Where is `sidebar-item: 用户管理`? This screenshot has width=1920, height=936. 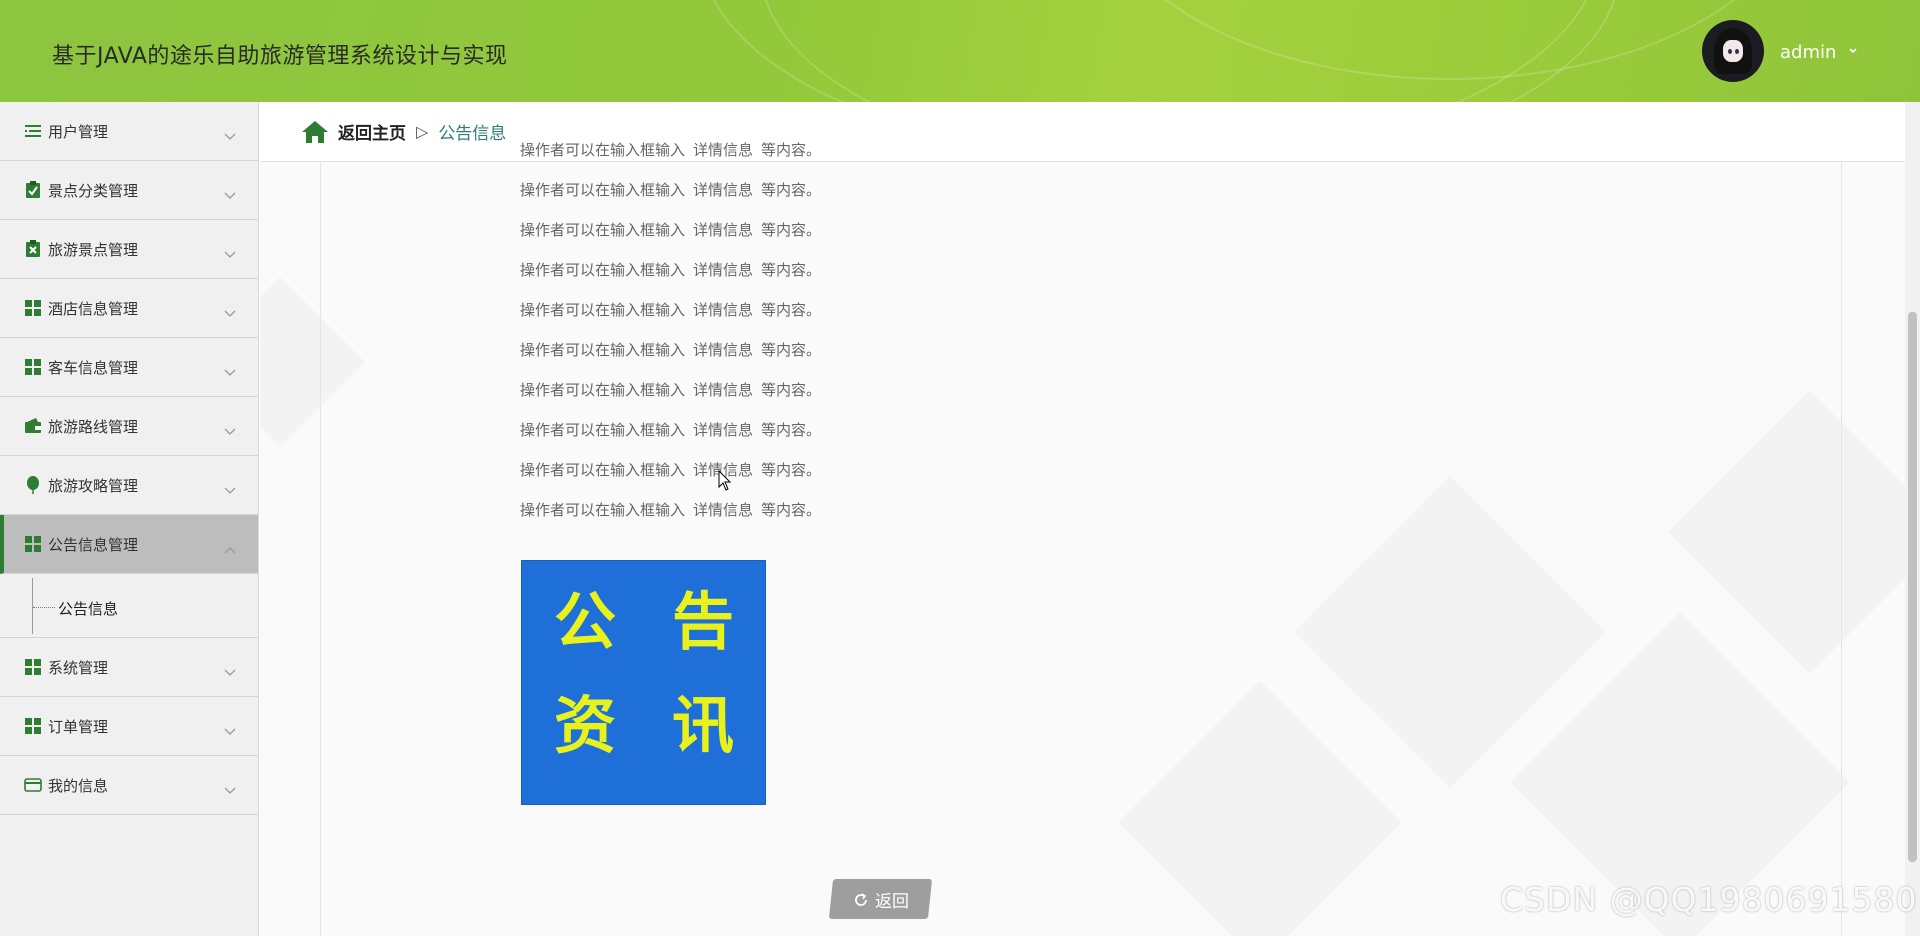 sidebar-item: 用户管理 is located at coordinates (129, 131).